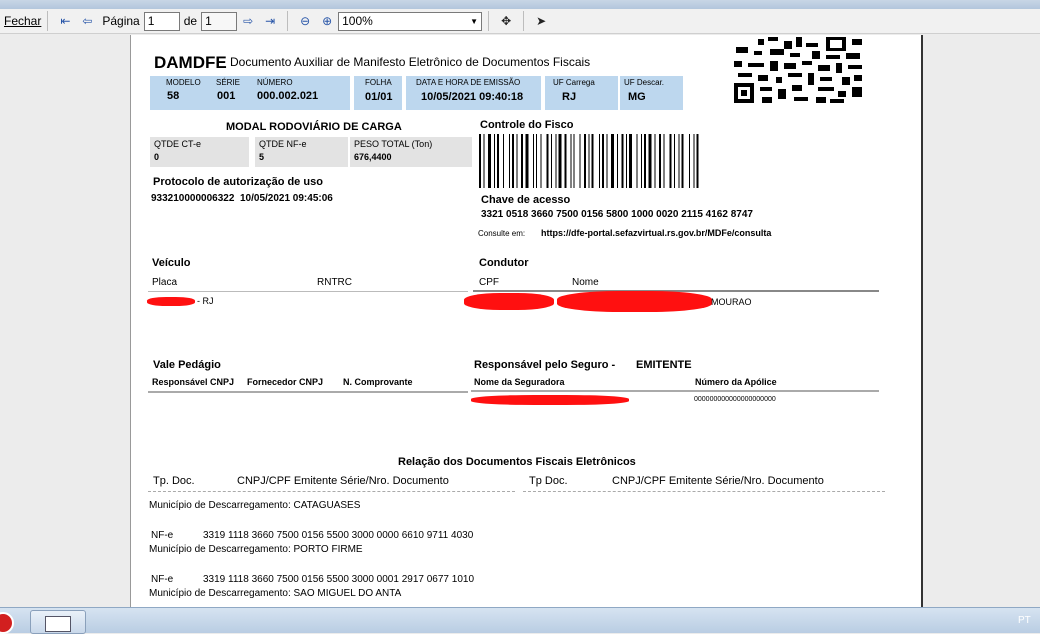 The image size is (1040, 634). What do you see at coordinates (301, 152) in the screenshot?
I see `qtde-nfe-box: QTDE NF-e 5` at bounding box center [301, 152].